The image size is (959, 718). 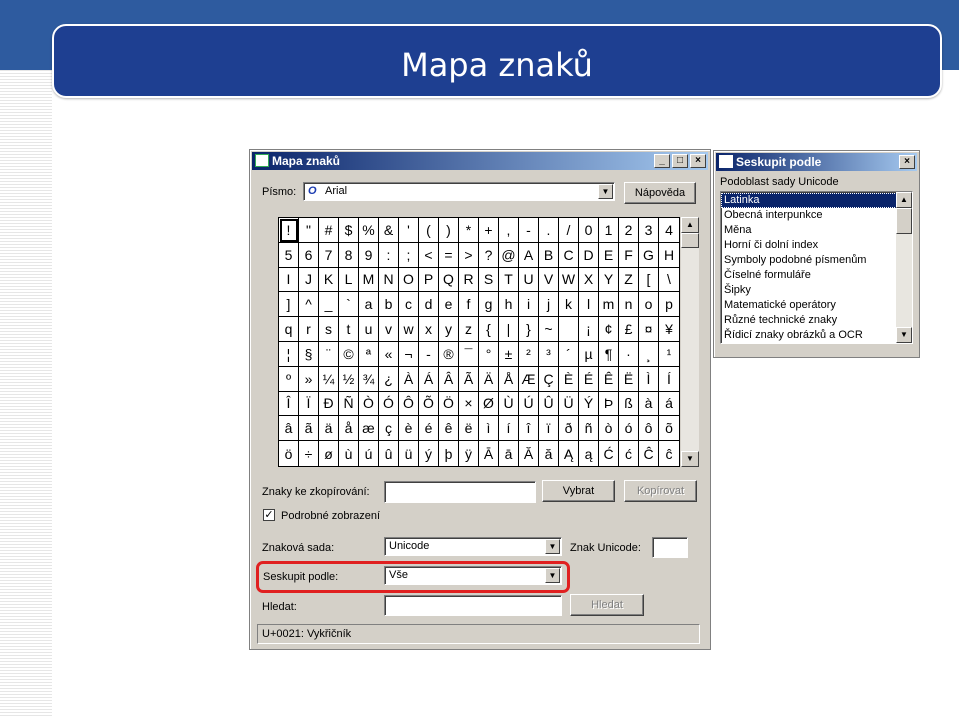 What do you see at coordinates (489, 429) in the screenshot?
I see `character-cell: ì` at bounding box center [489, 429].